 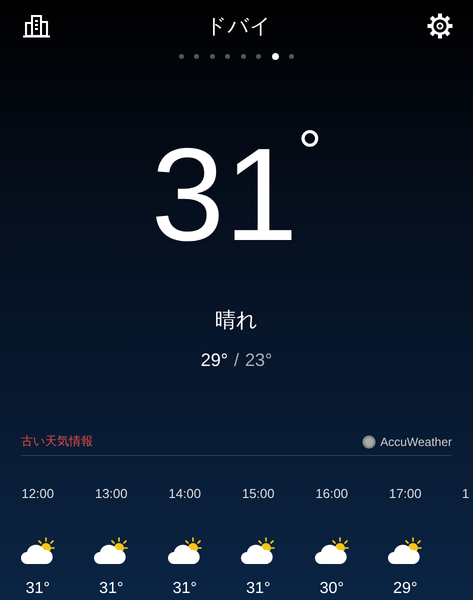 What do you see at coordinates (405, 494) in the screenshot?
I see `hour-time: 17:00` at bounding box center [405, 494].